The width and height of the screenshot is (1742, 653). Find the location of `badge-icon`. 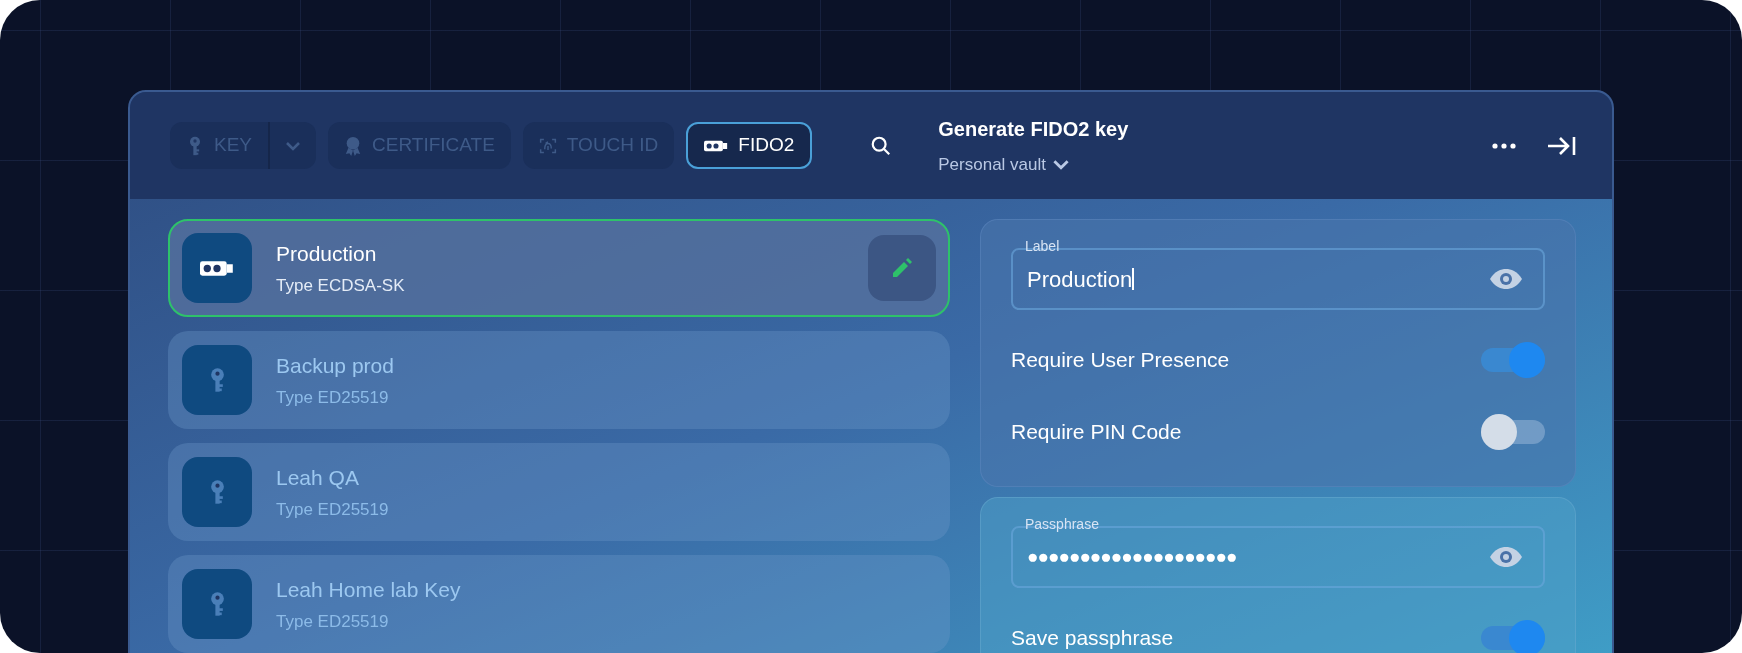

badge-icon is located at coordinates (353, 145).